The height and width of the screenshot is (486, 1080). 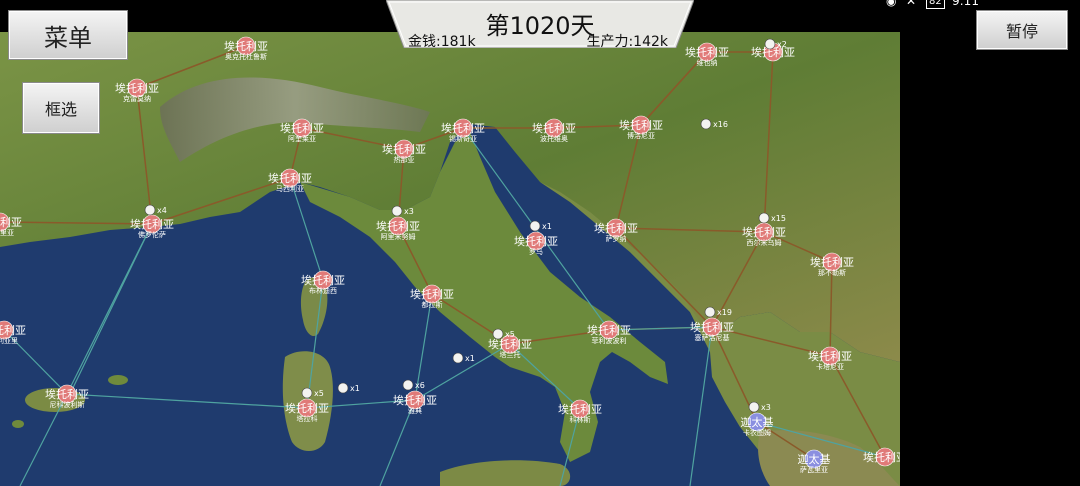 I want to click on status-banner: 第1020天 金钱:181k 生产力:142k, so click(x=540, y=25).